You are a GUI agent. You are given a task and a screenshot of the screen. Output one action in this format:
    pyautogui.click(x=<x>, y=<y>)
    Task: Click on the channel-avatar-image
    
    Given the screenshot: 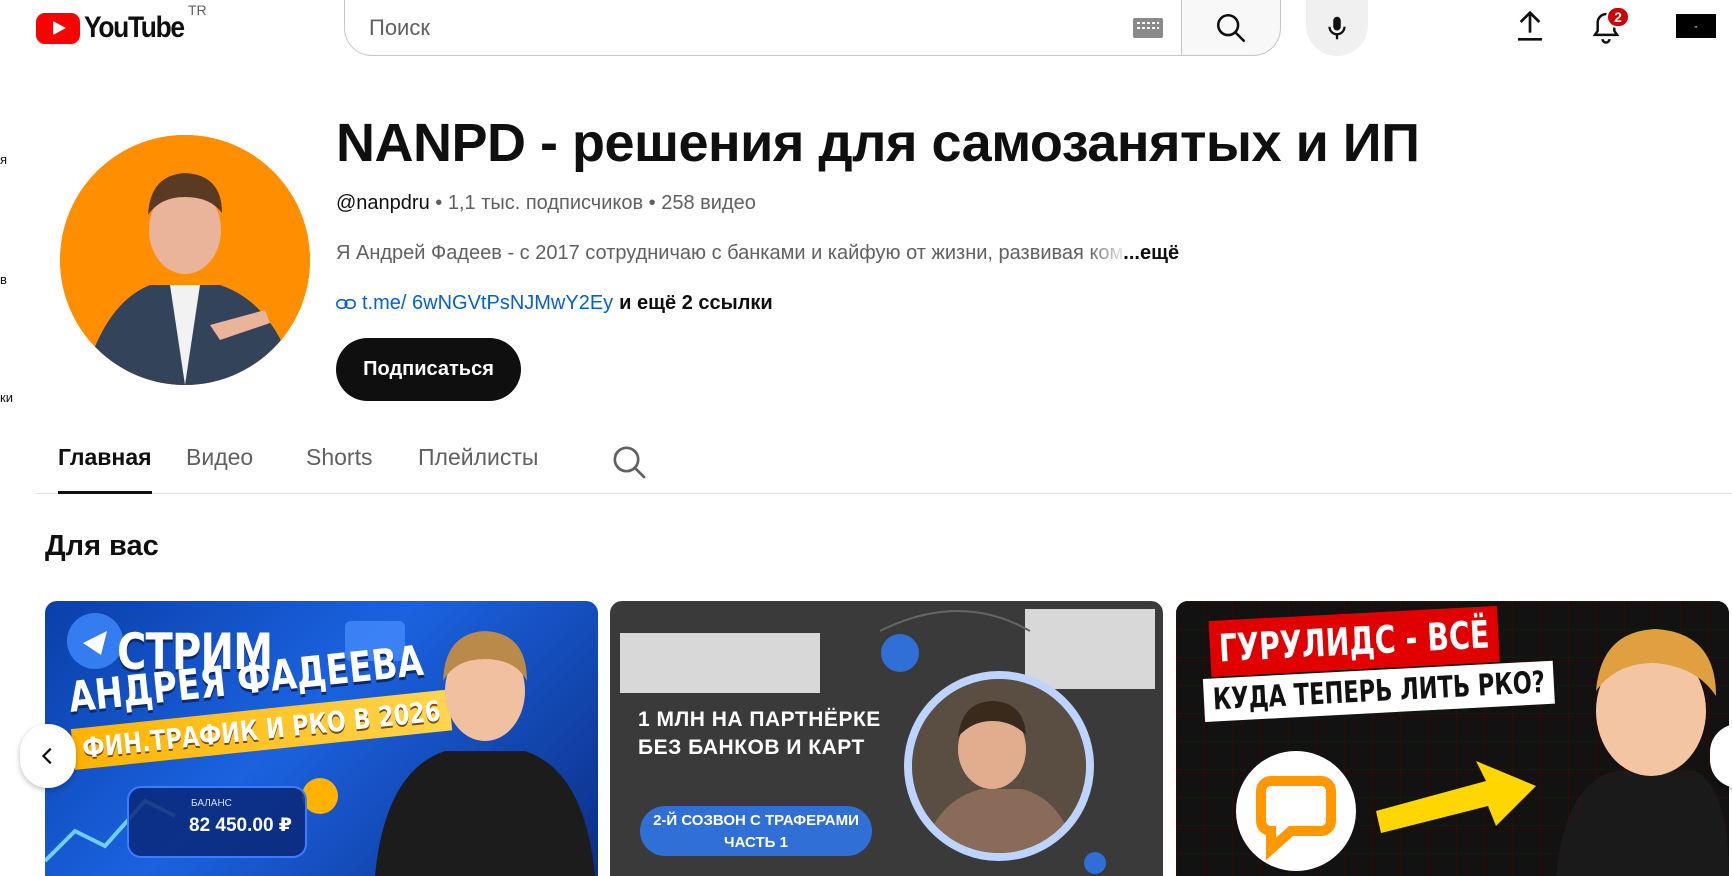 What is the action you would take?
    pyautogui.click(x=185, y=260)
    